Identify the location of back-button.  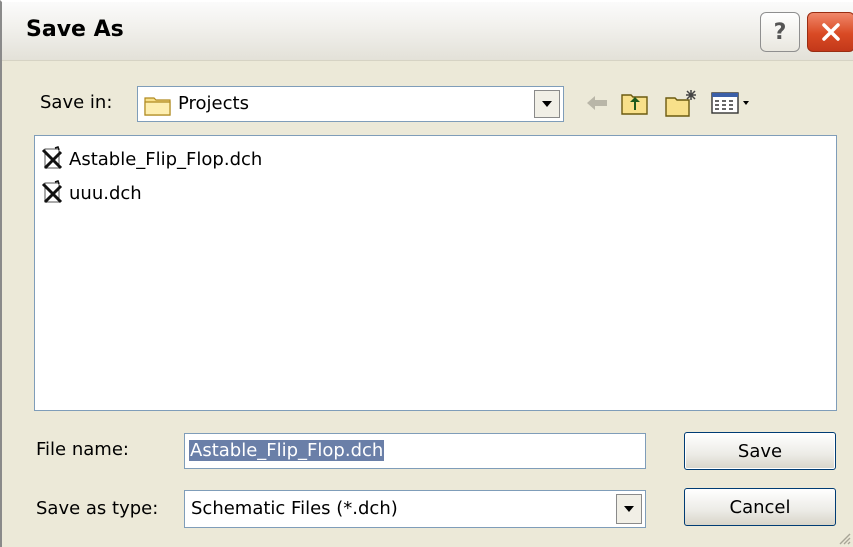
(597, 103).